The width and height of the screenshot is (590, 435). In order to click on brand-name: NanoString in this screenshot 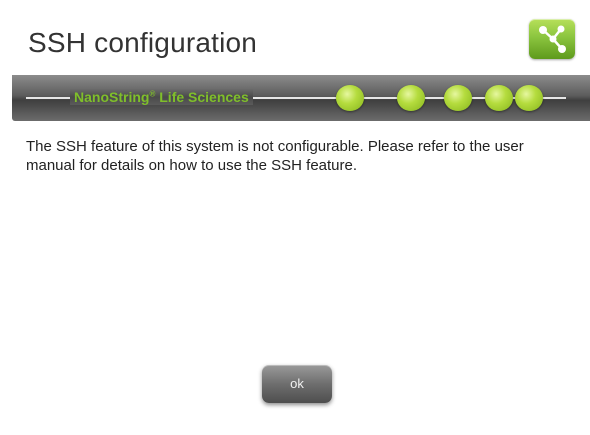, I will do `click(112, 97)`.